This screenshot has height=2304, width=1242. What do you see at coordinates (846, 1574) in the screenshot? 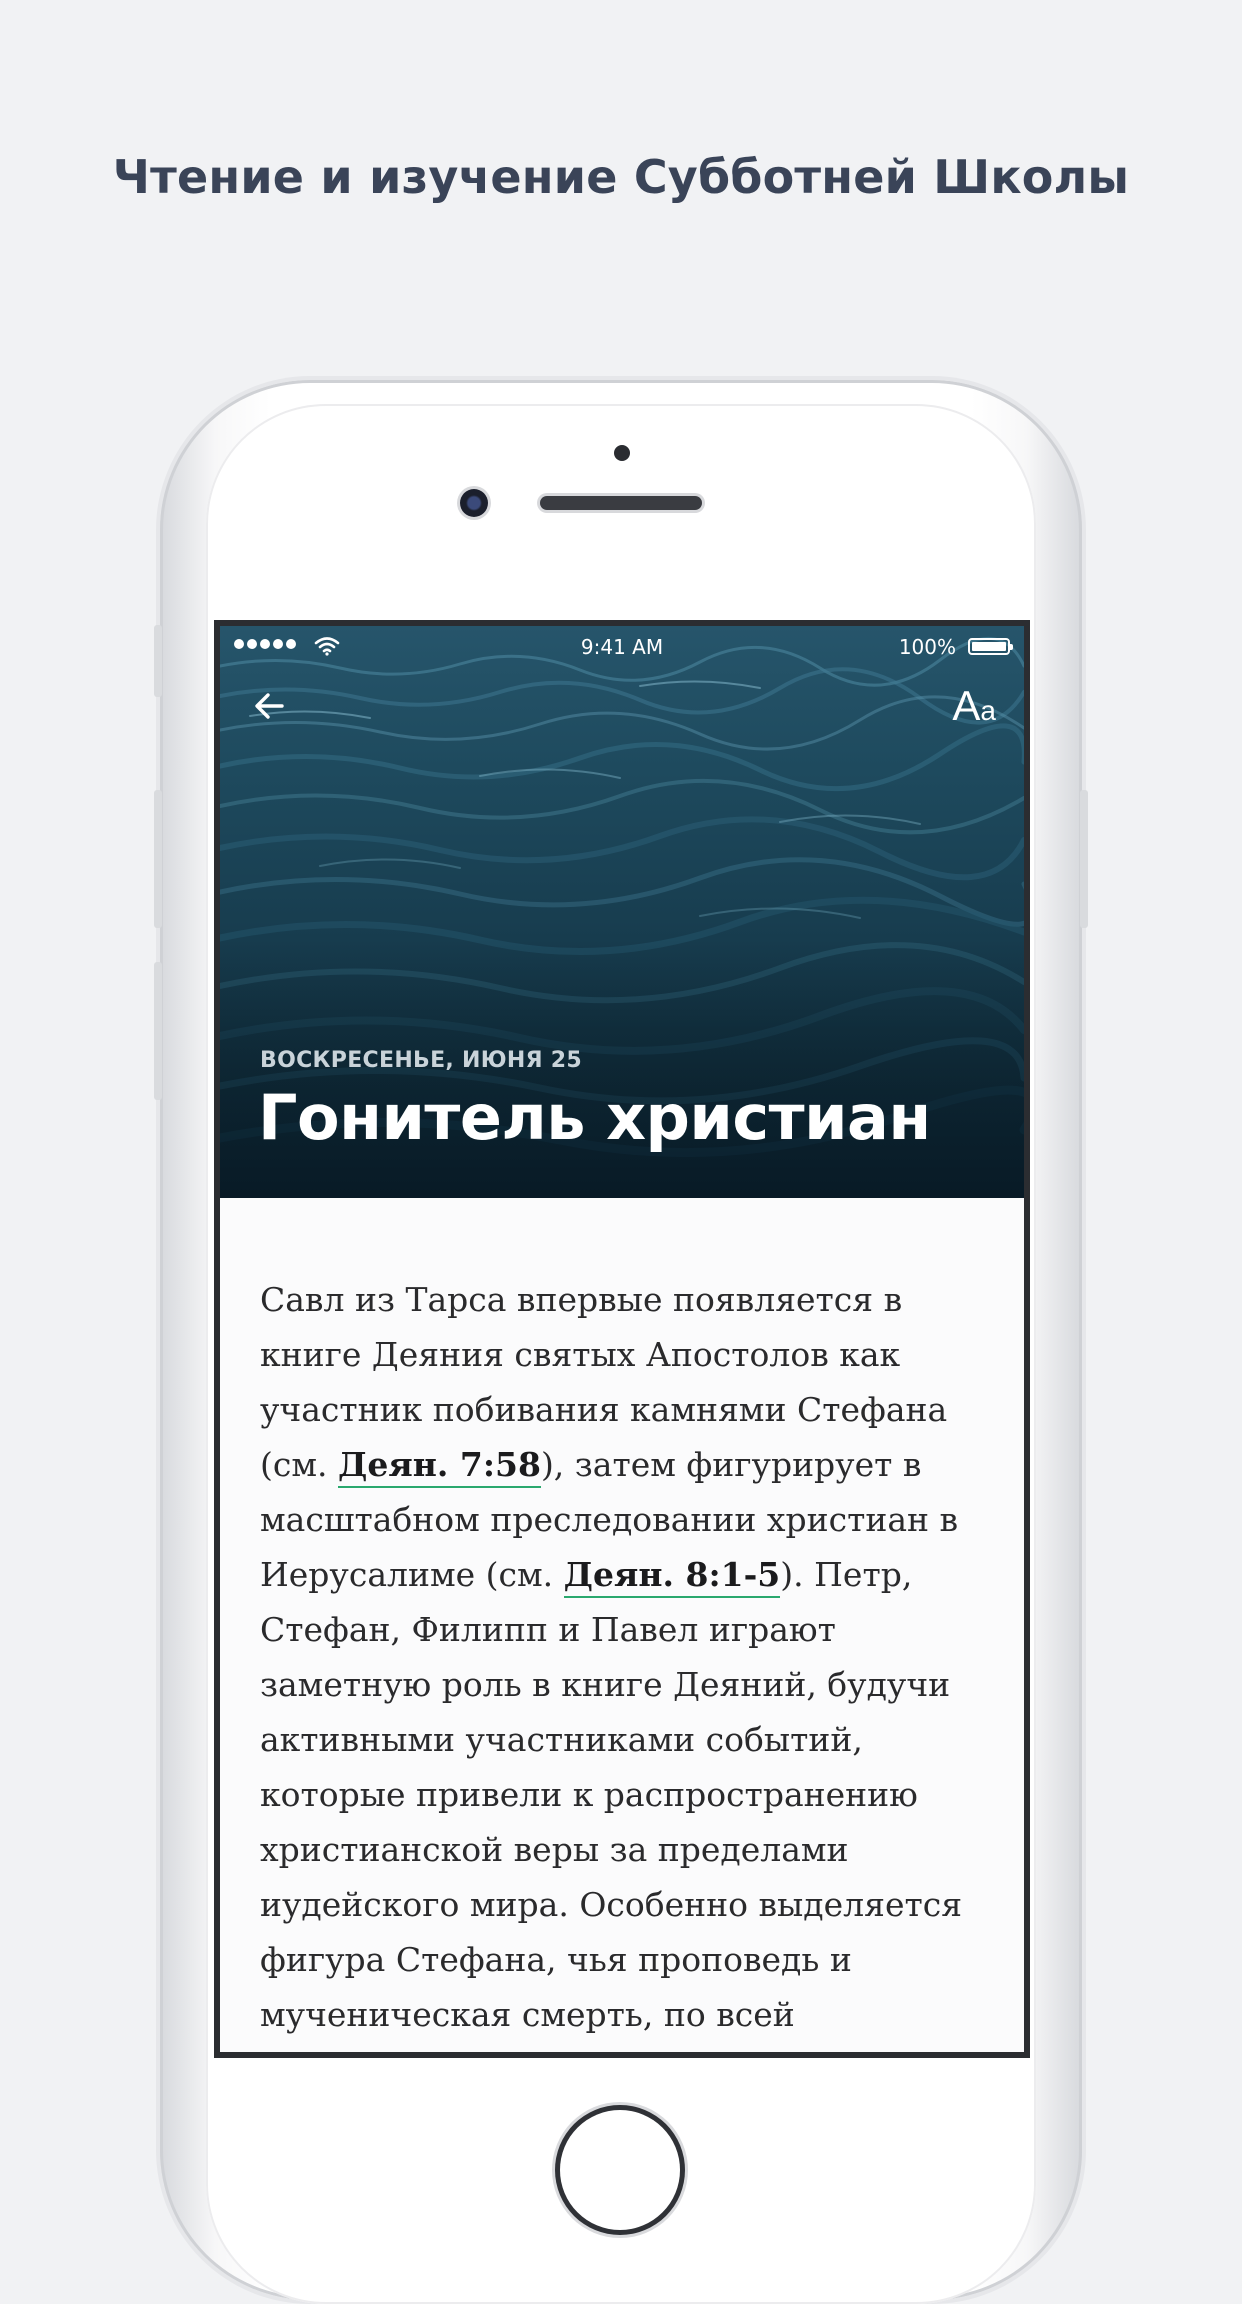
I see `text-fragment: ). Петр,` at bounding box center [846, 1574].